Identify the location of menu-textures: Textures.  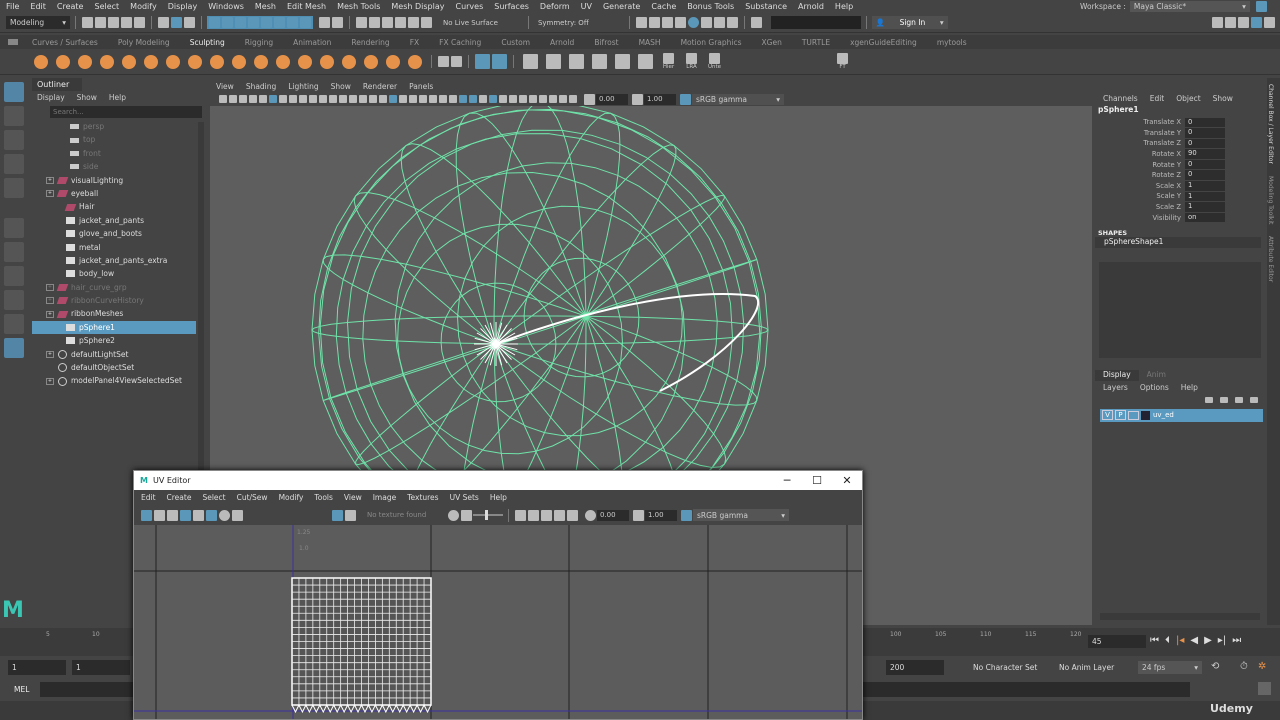
(422, 497).